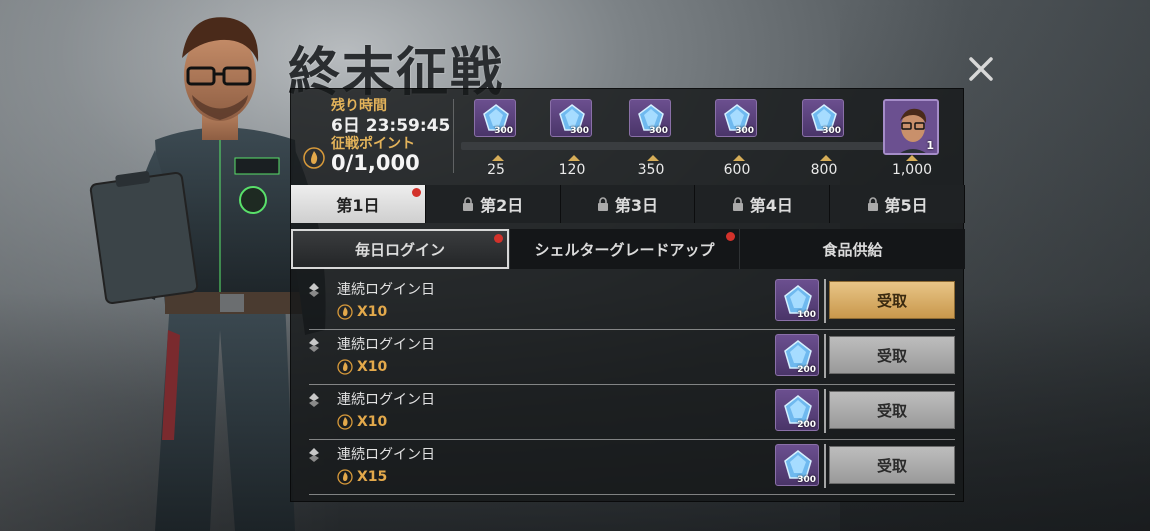  What do you see at coordinates (699, 146) in the screenshot?
I see `points-progress-bar` at bounding box center [699, 146].